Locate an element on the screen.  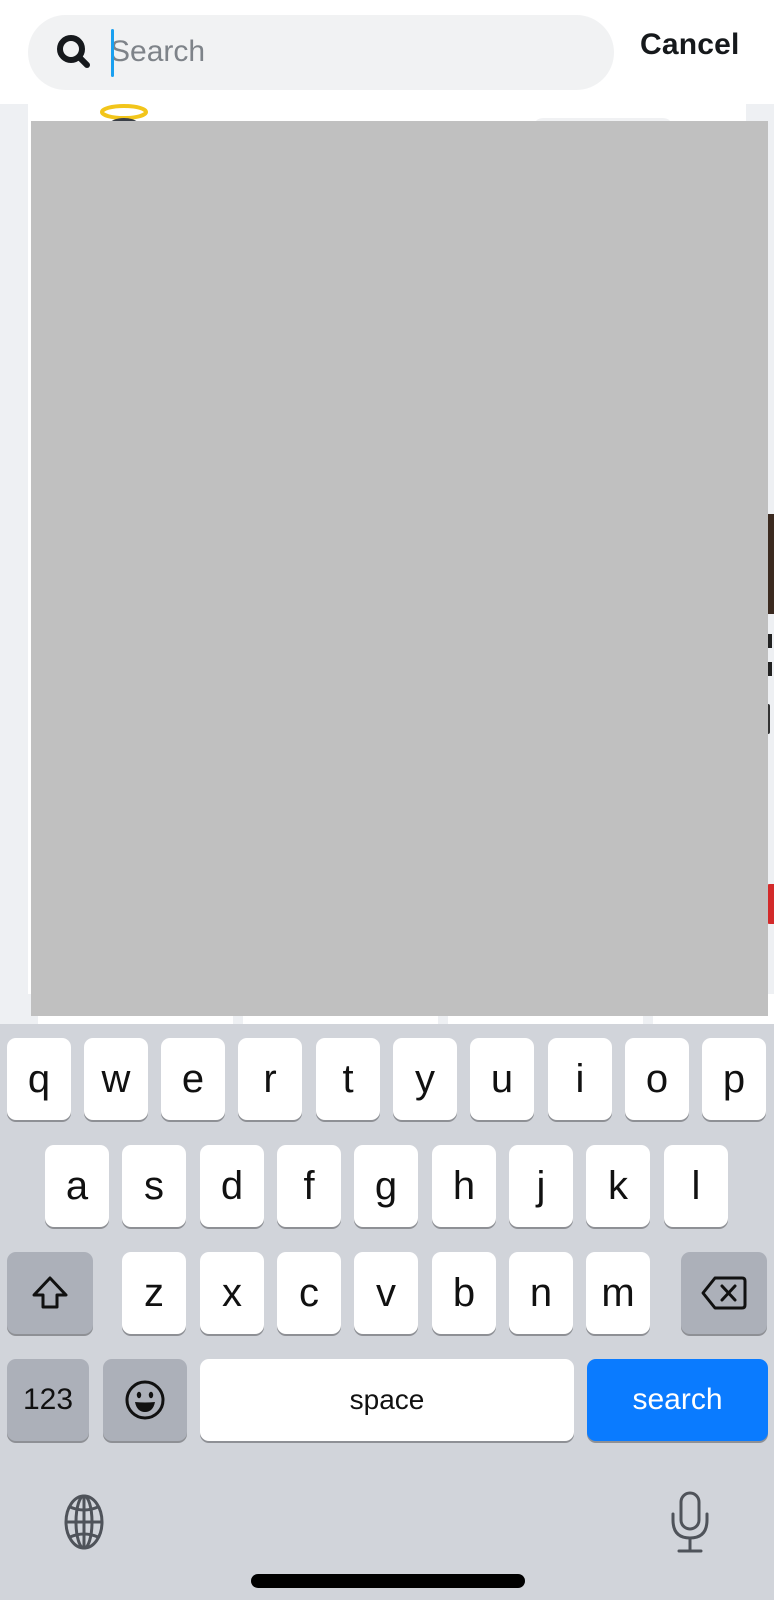
emoji-key is located at coordinates (145, 1400).